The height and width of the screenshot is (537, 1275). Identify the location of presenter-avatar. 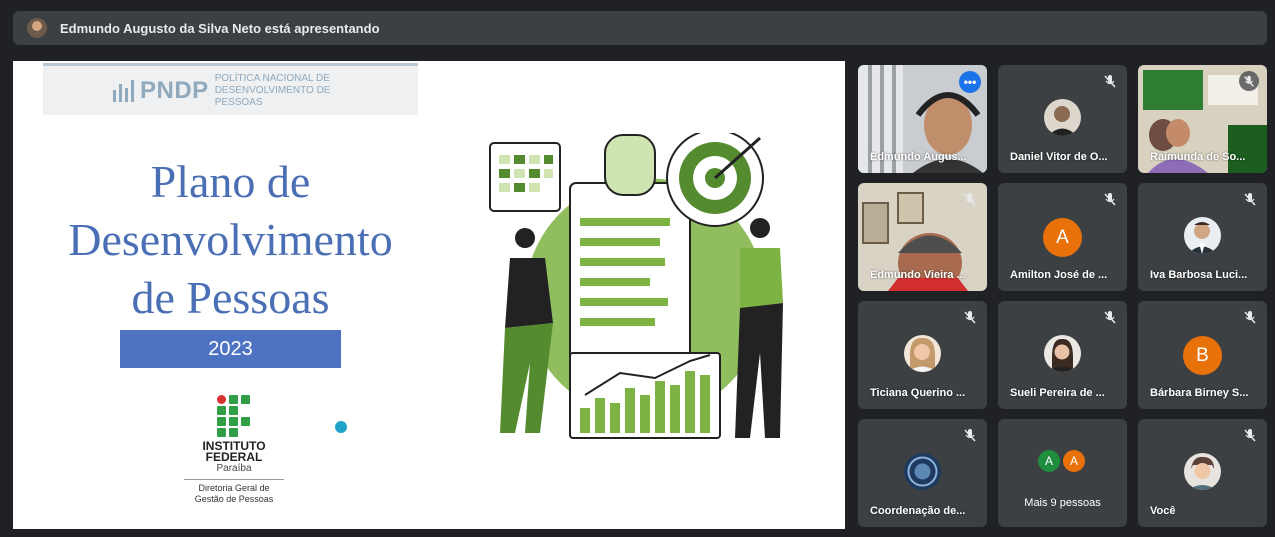
(37, 28).